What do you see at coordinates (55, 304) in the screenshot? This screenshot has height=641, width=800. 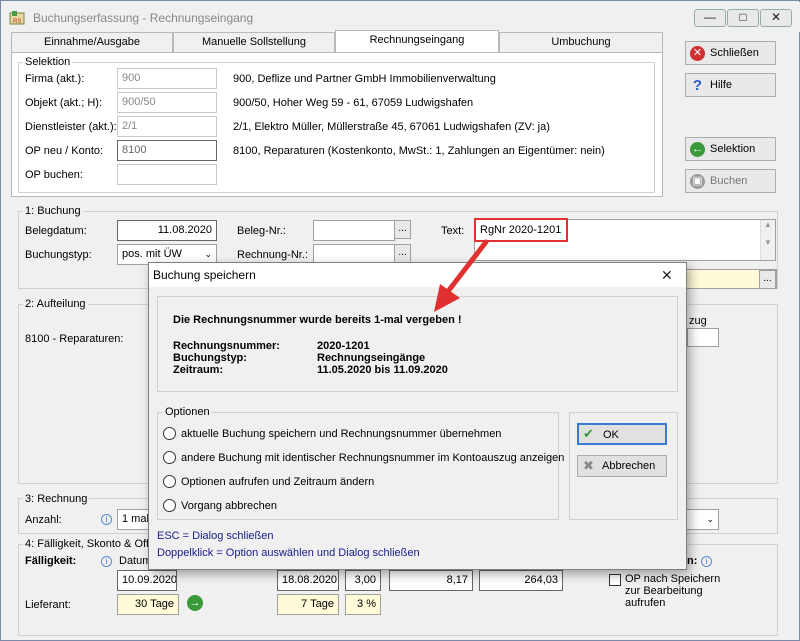 I see `aufteilung-legend: 2: Aufteilung` at bounding box center [55, 304].